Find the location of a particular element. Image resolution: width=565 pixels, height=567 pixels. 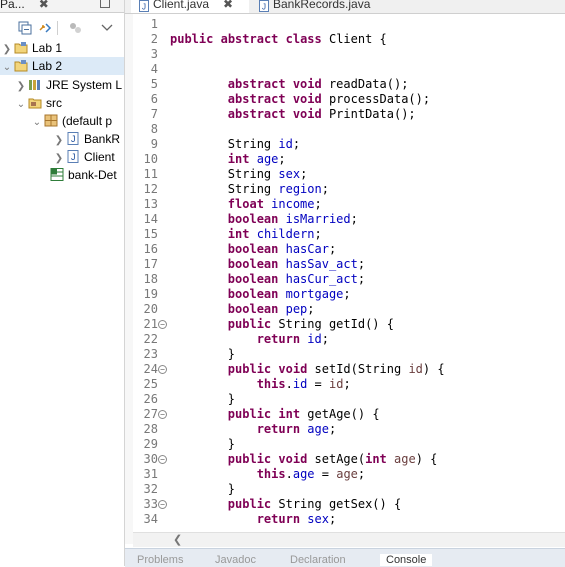

tree-item-bank-data: bank-Det is located at coordinates (83, 175).